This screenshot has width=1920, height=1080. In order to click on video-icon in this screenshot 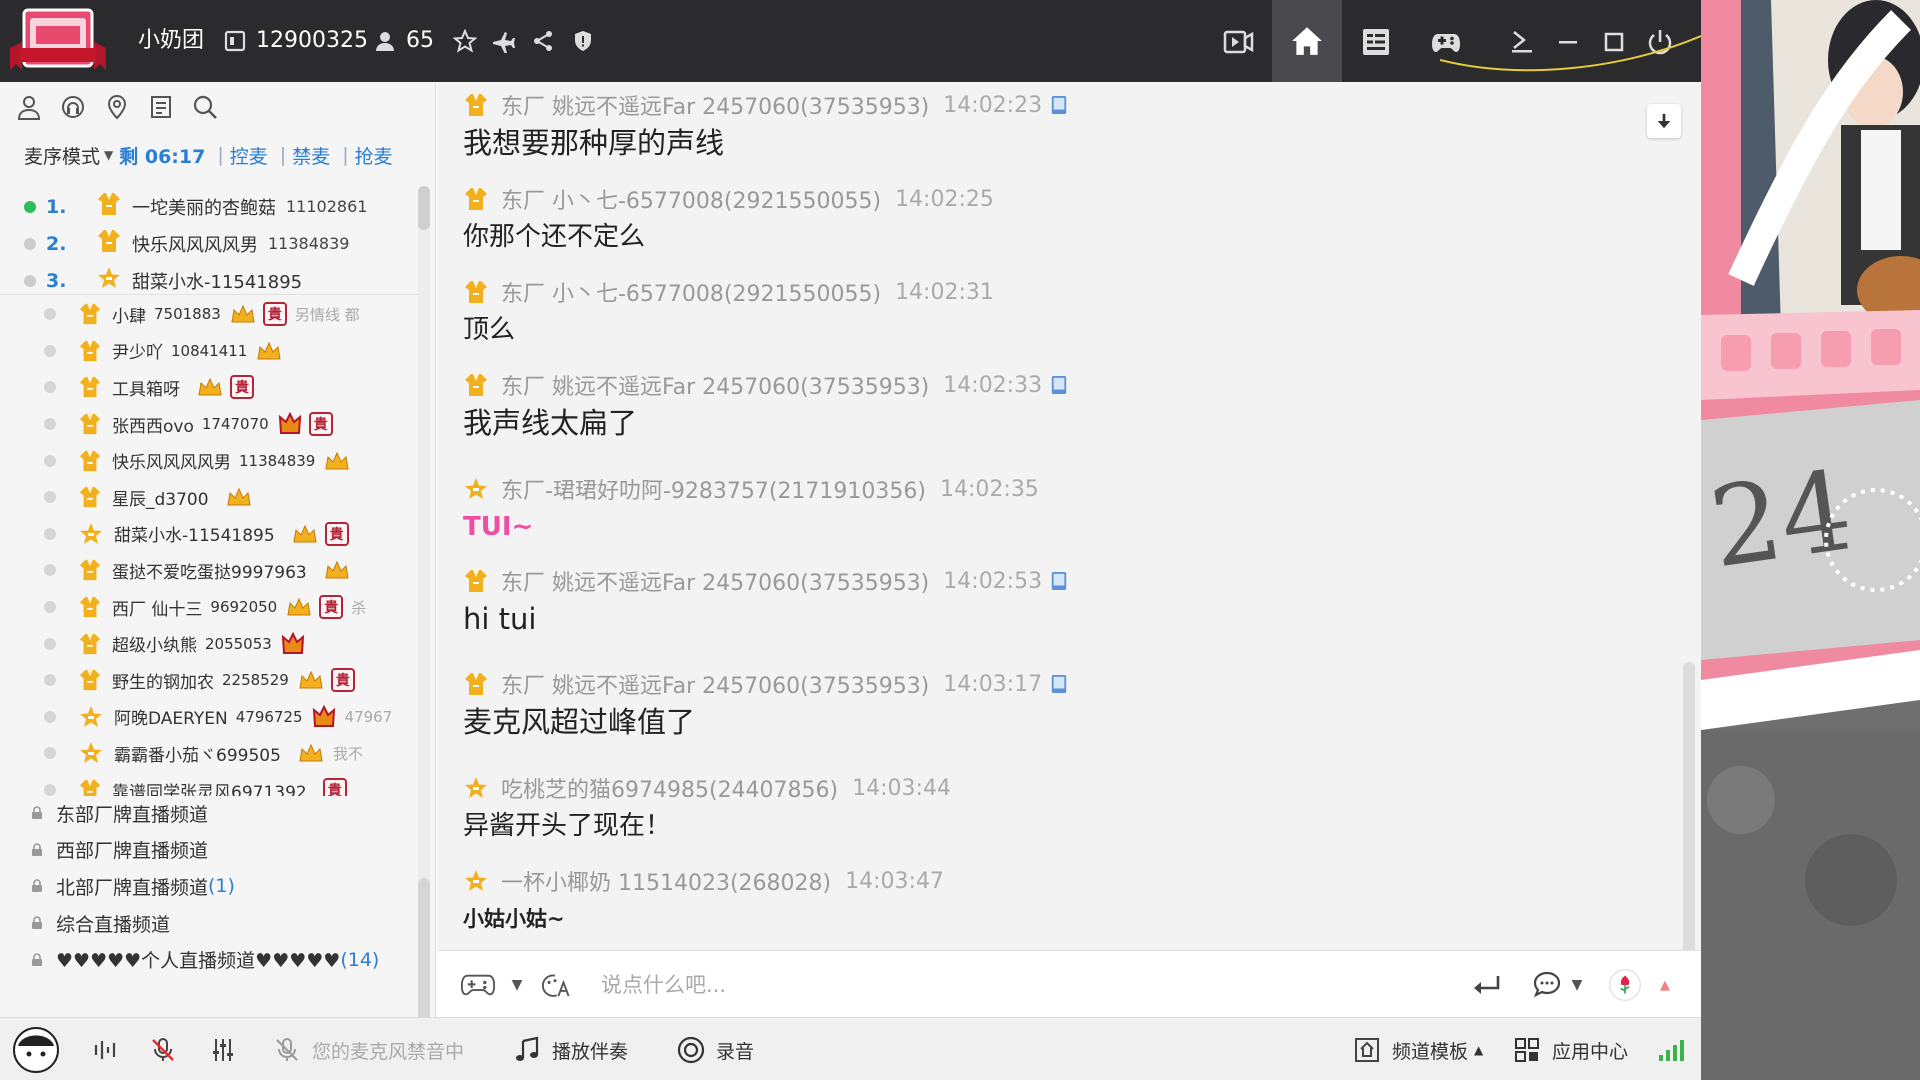, I will do `click(1238, 42)`.